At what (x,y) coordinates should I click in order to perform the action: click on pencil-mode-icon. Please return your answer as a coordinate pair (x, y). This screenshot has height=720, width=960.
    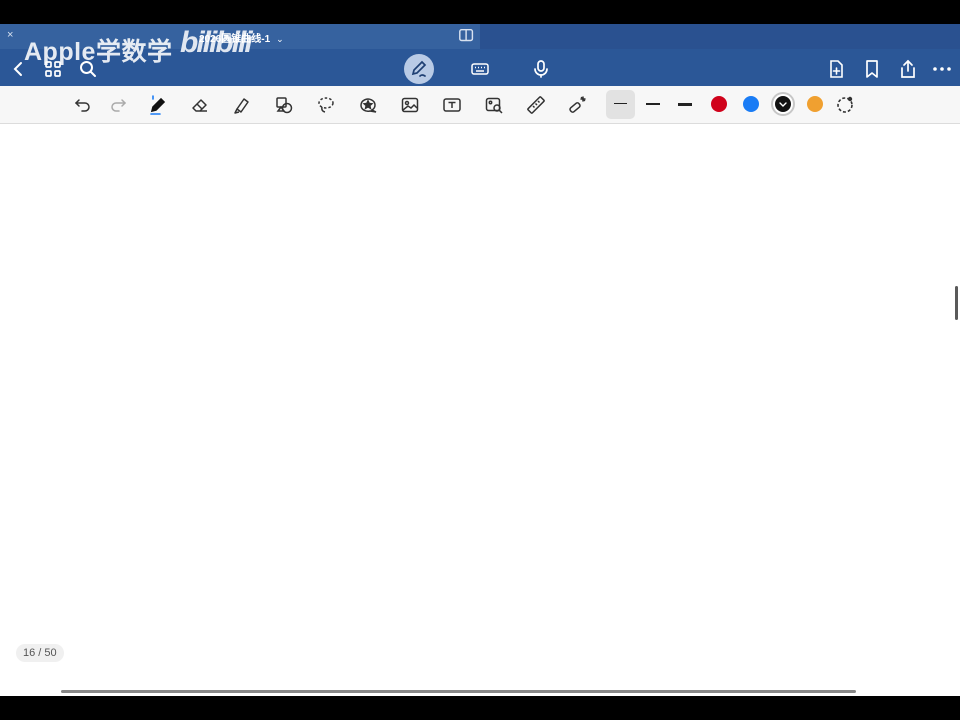
    Looking at the image, I should click on (419, 69).